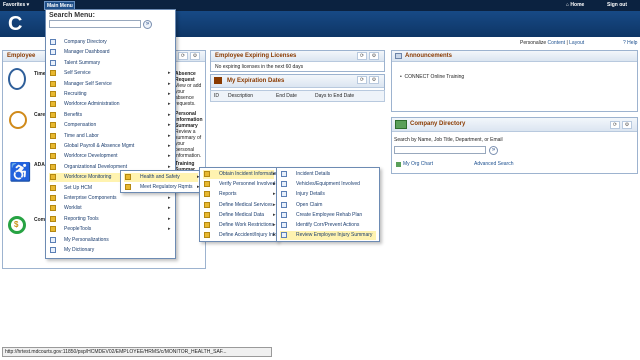  What do you see at coordinates (239, 225) in the screenshot?
I see `flyout-item-define-work-restrictions: Define Work Restrictions ▸` at bounding box center [239, 225].